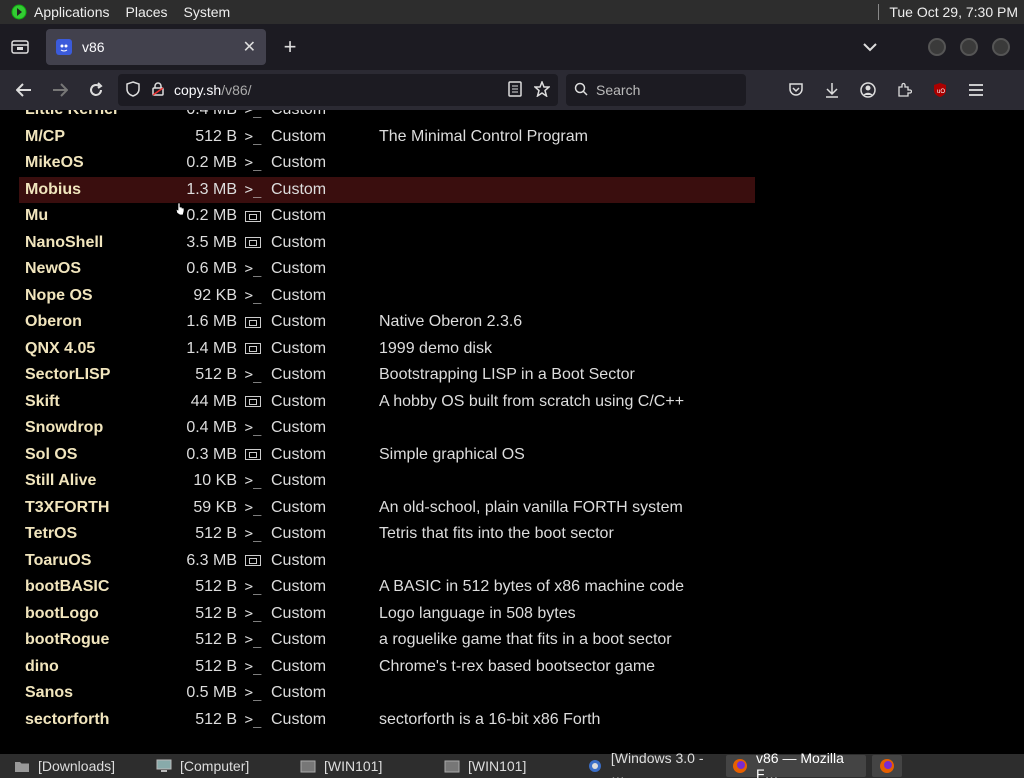  What do you see at coordinates (94, 534) in the screenshot?
I see `os-name-link: TetrOS` at bounding box center [94, 534].